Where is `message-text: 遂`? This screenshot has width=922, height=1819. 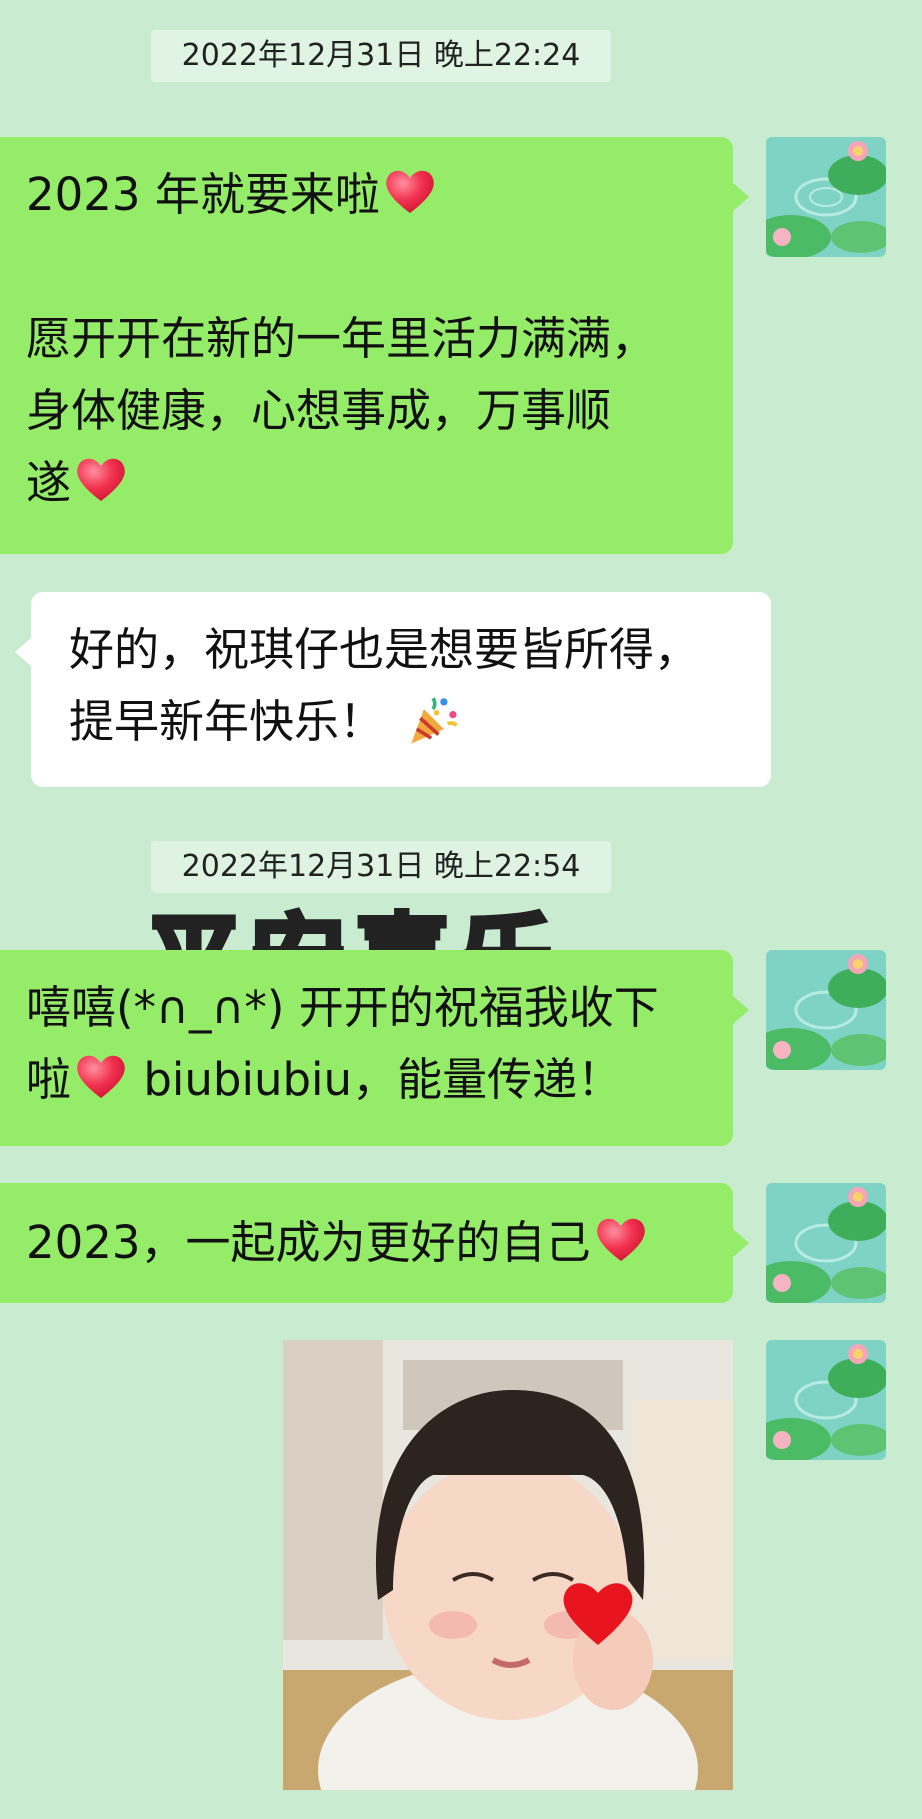 message-text: 遂 is located at coordinates (49, 482).